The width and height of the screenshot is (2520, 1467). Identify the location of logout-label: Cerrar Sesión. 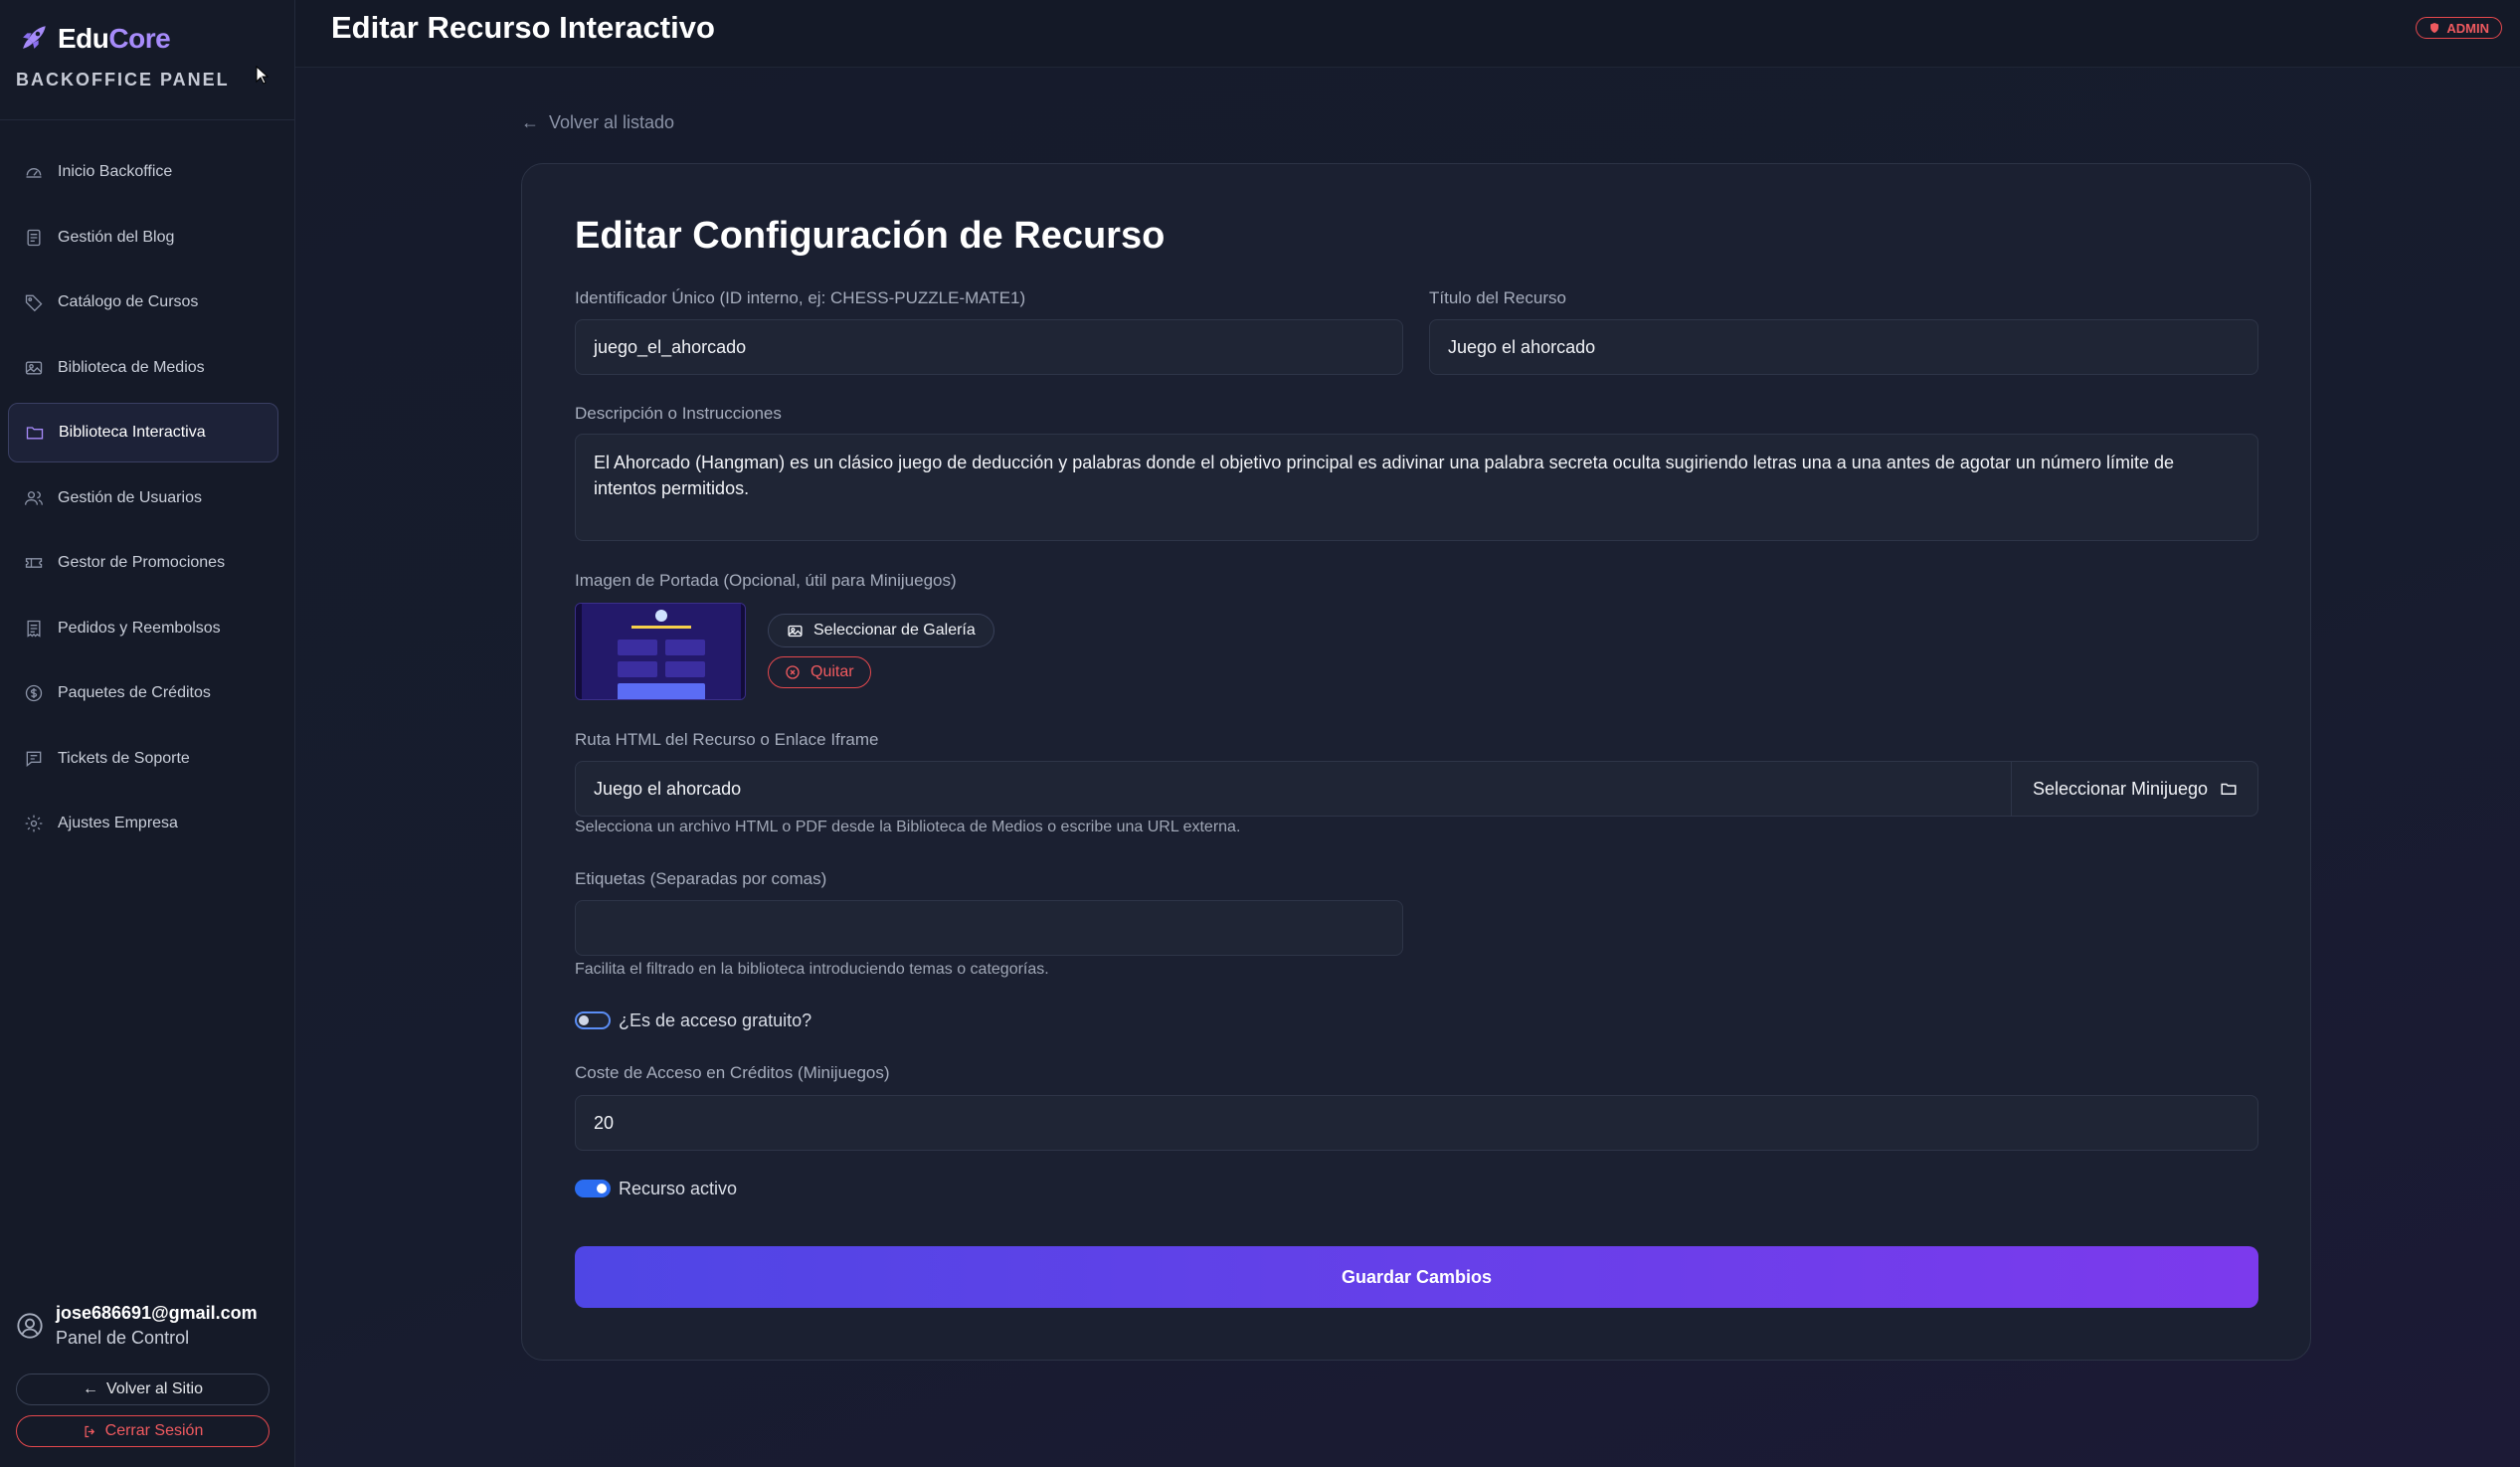
(154, 1430).